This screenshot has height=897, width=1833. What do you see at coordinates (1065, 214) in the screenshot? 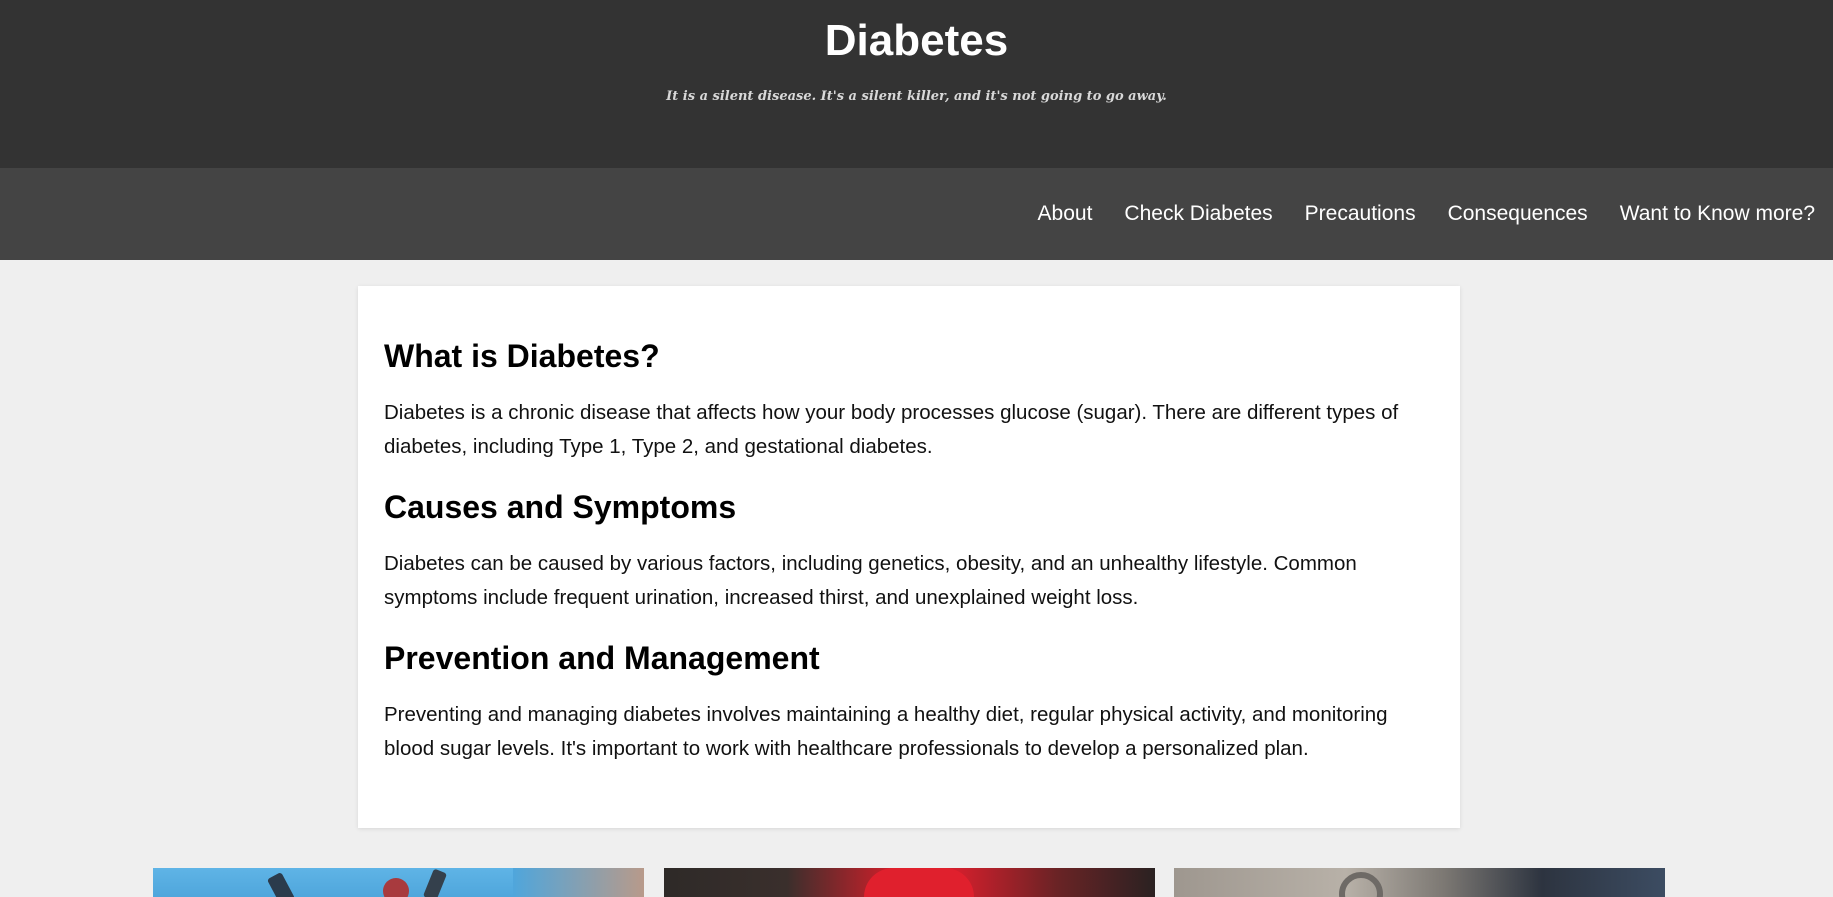
I see `nav-item-about: About` at bounding box center [1065, 214].